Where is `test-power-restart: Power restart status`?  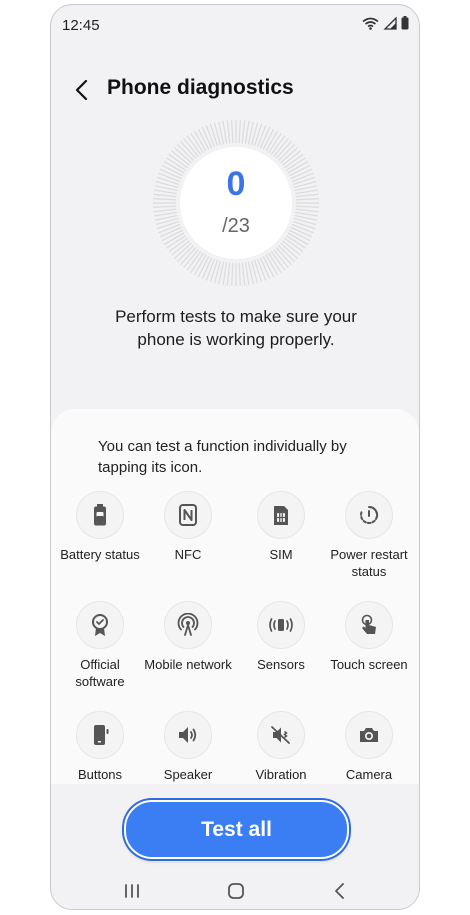
test-power-restart: Power restart status is located at coordinates (369, 535).